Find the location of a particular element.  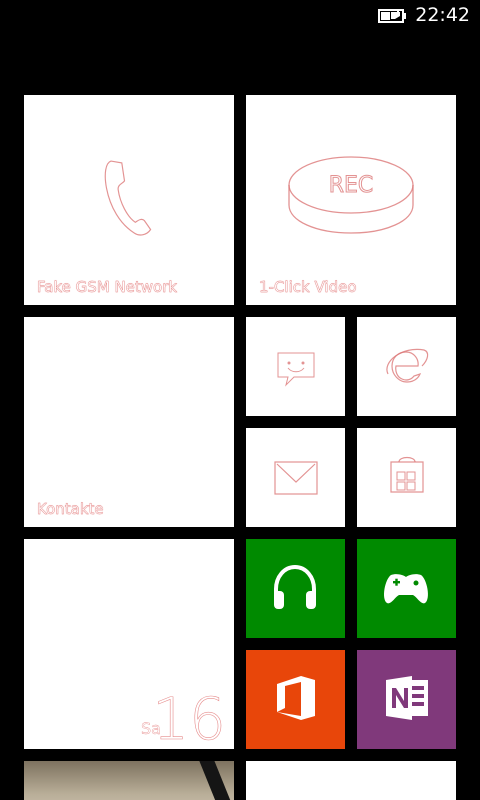

battery-charging-icon is located at coordinates (392, 16).